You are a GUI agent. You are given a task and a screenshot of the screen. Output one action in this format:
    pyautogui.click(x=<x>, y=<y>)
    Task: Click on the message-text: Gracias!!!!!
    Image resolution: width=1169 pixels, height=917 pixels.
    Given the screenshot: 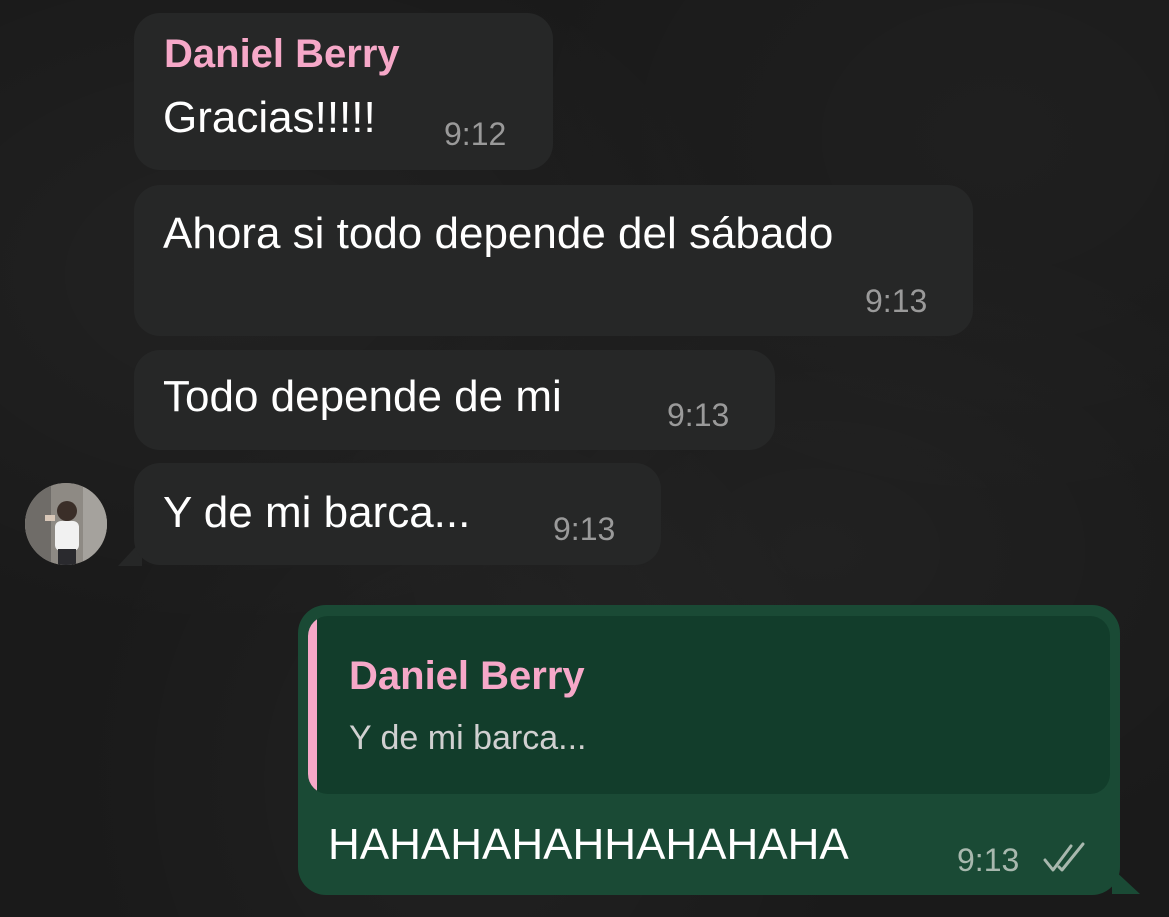 What is the action you would take?
    pyautogui.click(x=269, y=117)
    